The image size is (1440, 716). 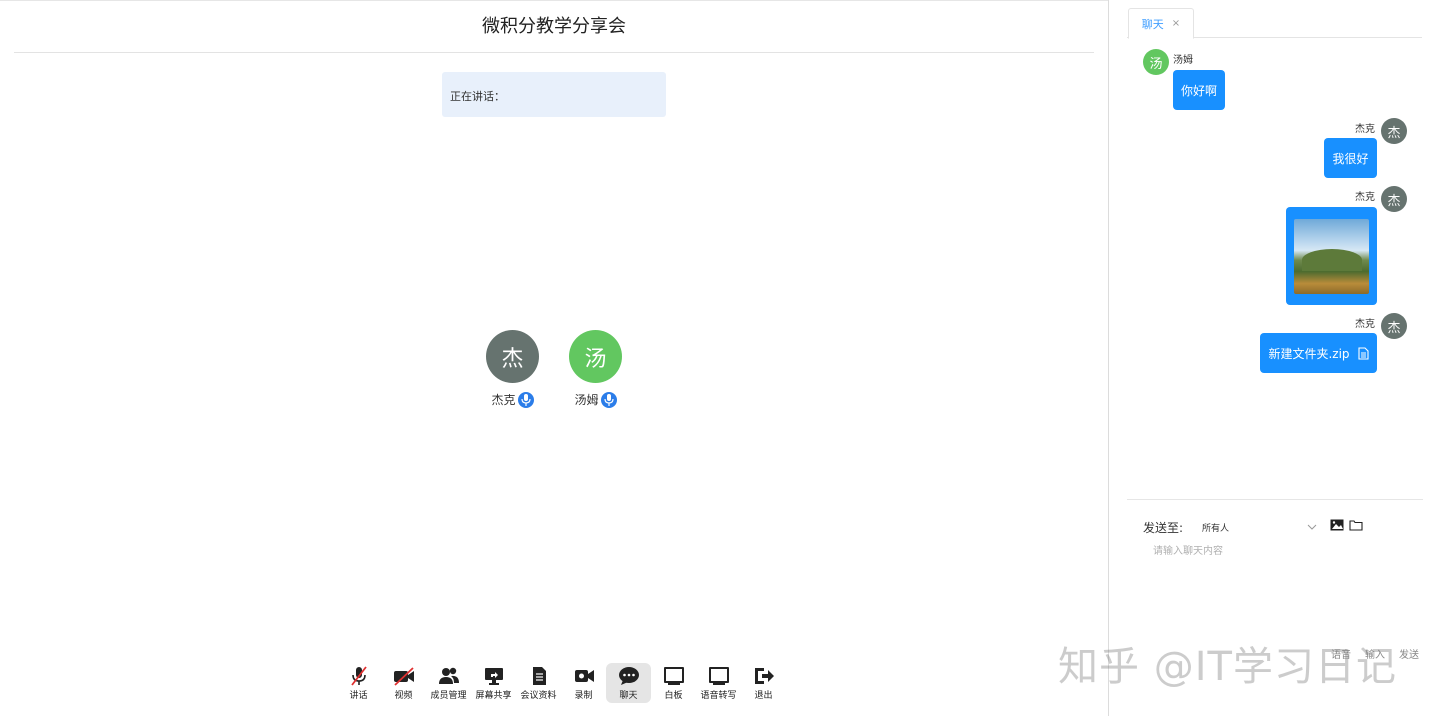 I want to click on exit-icon, so click(x=764, y=675).